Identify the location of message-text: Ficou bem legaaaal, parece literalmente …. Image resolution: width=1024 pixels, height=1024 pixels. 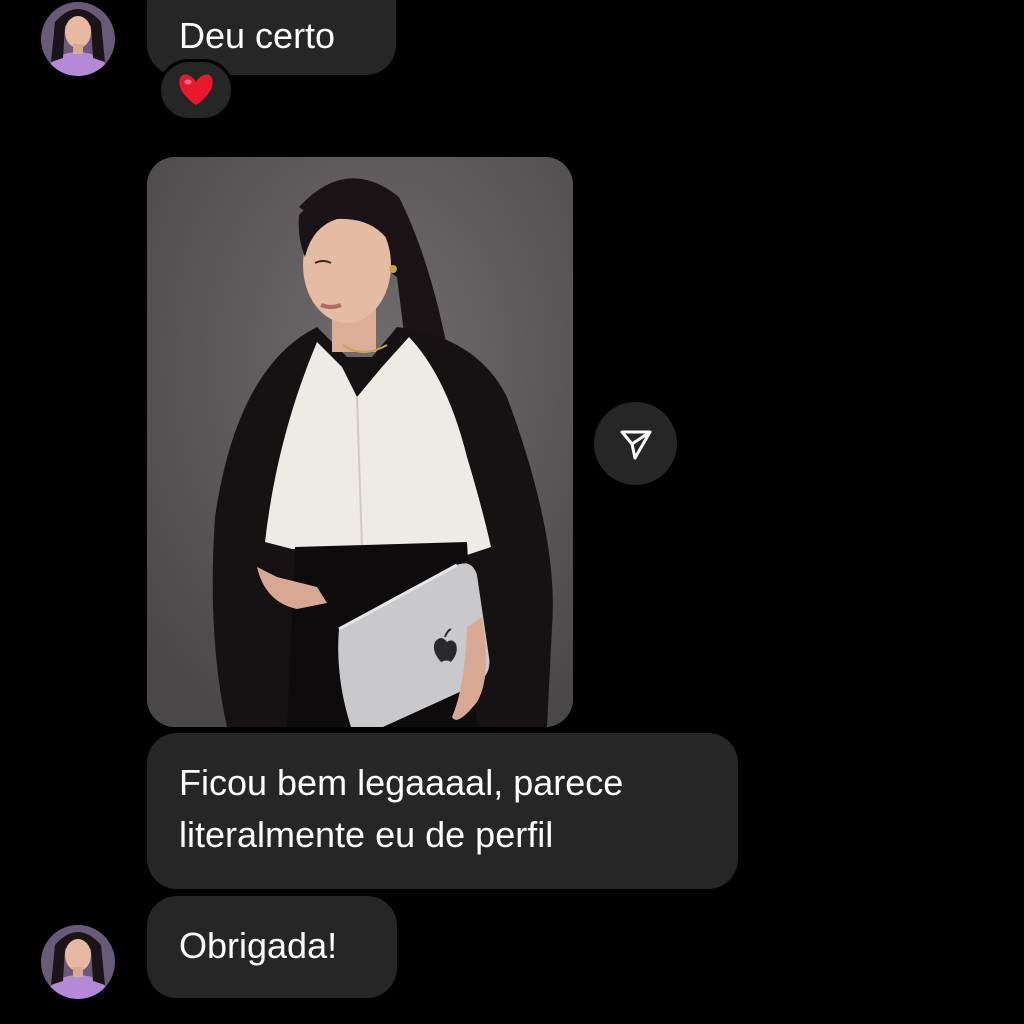
(401, 808).